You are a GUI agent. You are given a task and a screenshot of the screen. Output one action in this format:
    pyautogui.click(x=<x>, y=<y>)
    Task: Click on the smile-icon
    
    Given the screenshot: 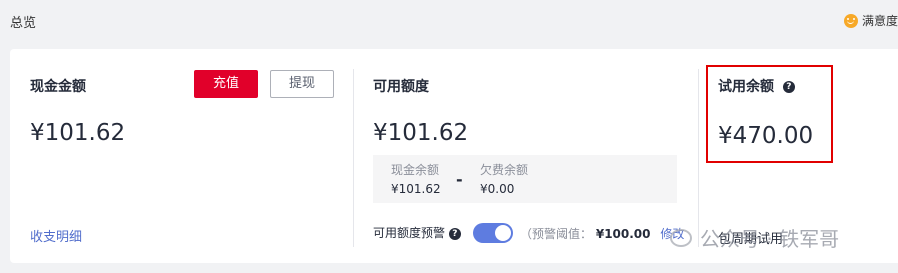 What is the action you would take?
    pyautogui.click(x=850, y=20)
    